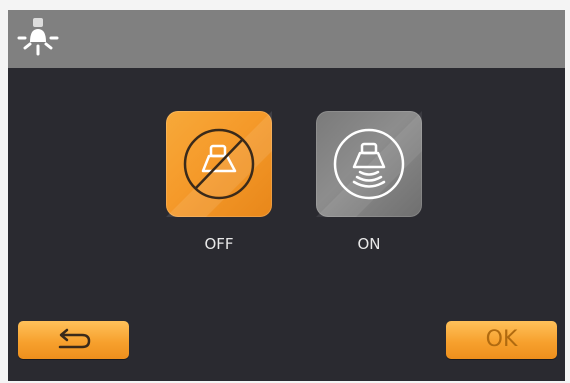 Image resolution: width=570 pixels, height=383 pixels. I want to click on light-on-button, so click(369, 164).